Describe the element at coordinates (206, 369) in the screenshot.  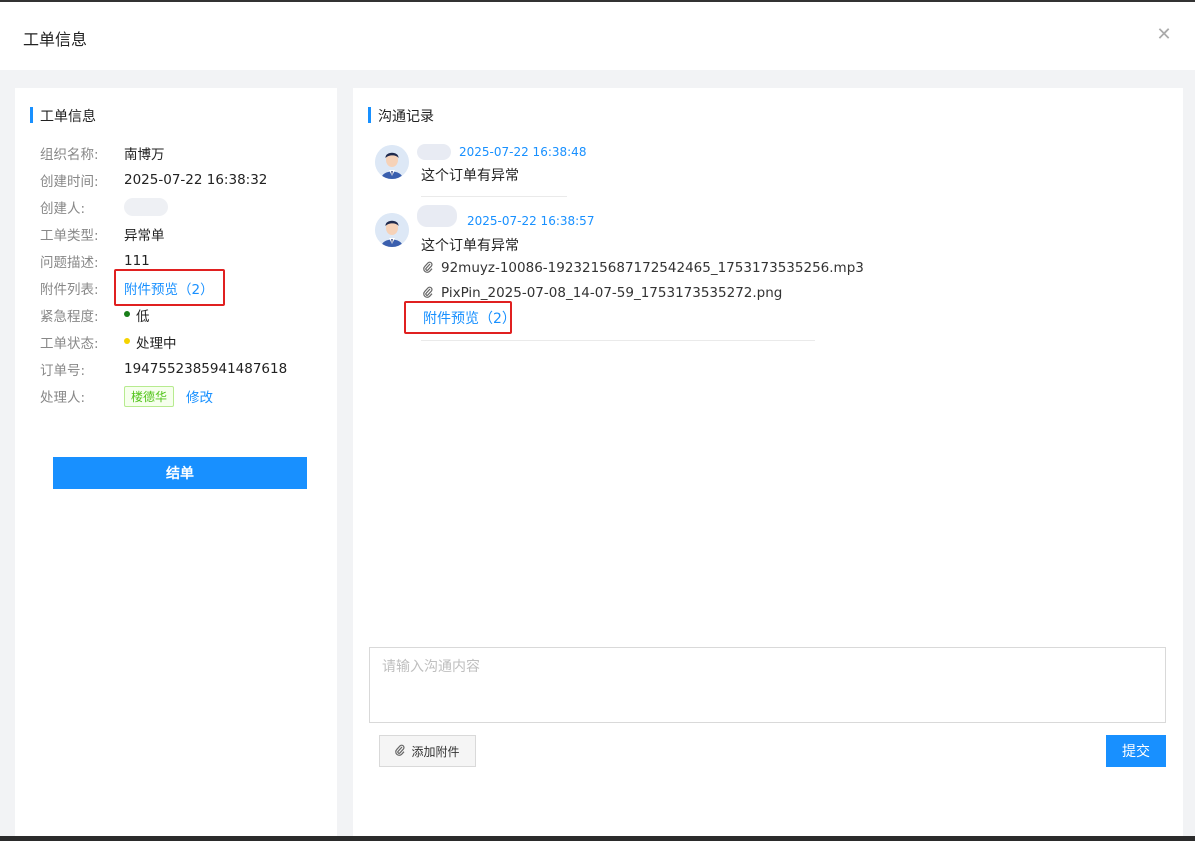
I see `info-value: 1947552385941487618` at that location.